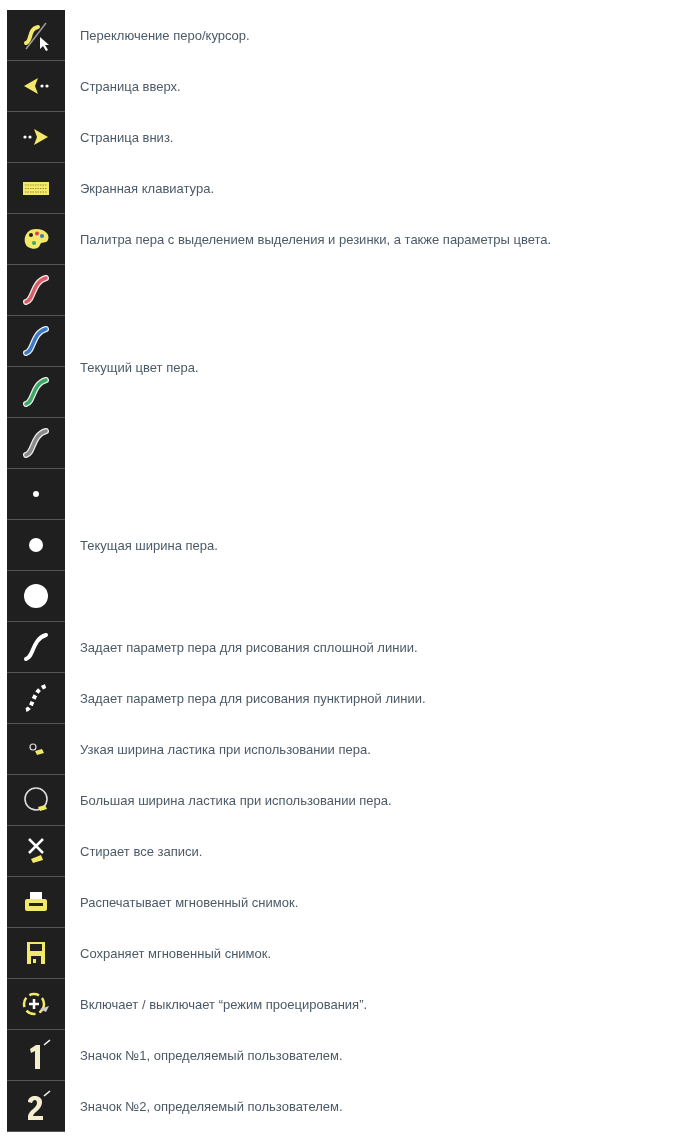  Describe the element at coordinates (236, 800) in the screenshot. I see `icon-description: Большая ширина ластика при использовании пера.` at that location.